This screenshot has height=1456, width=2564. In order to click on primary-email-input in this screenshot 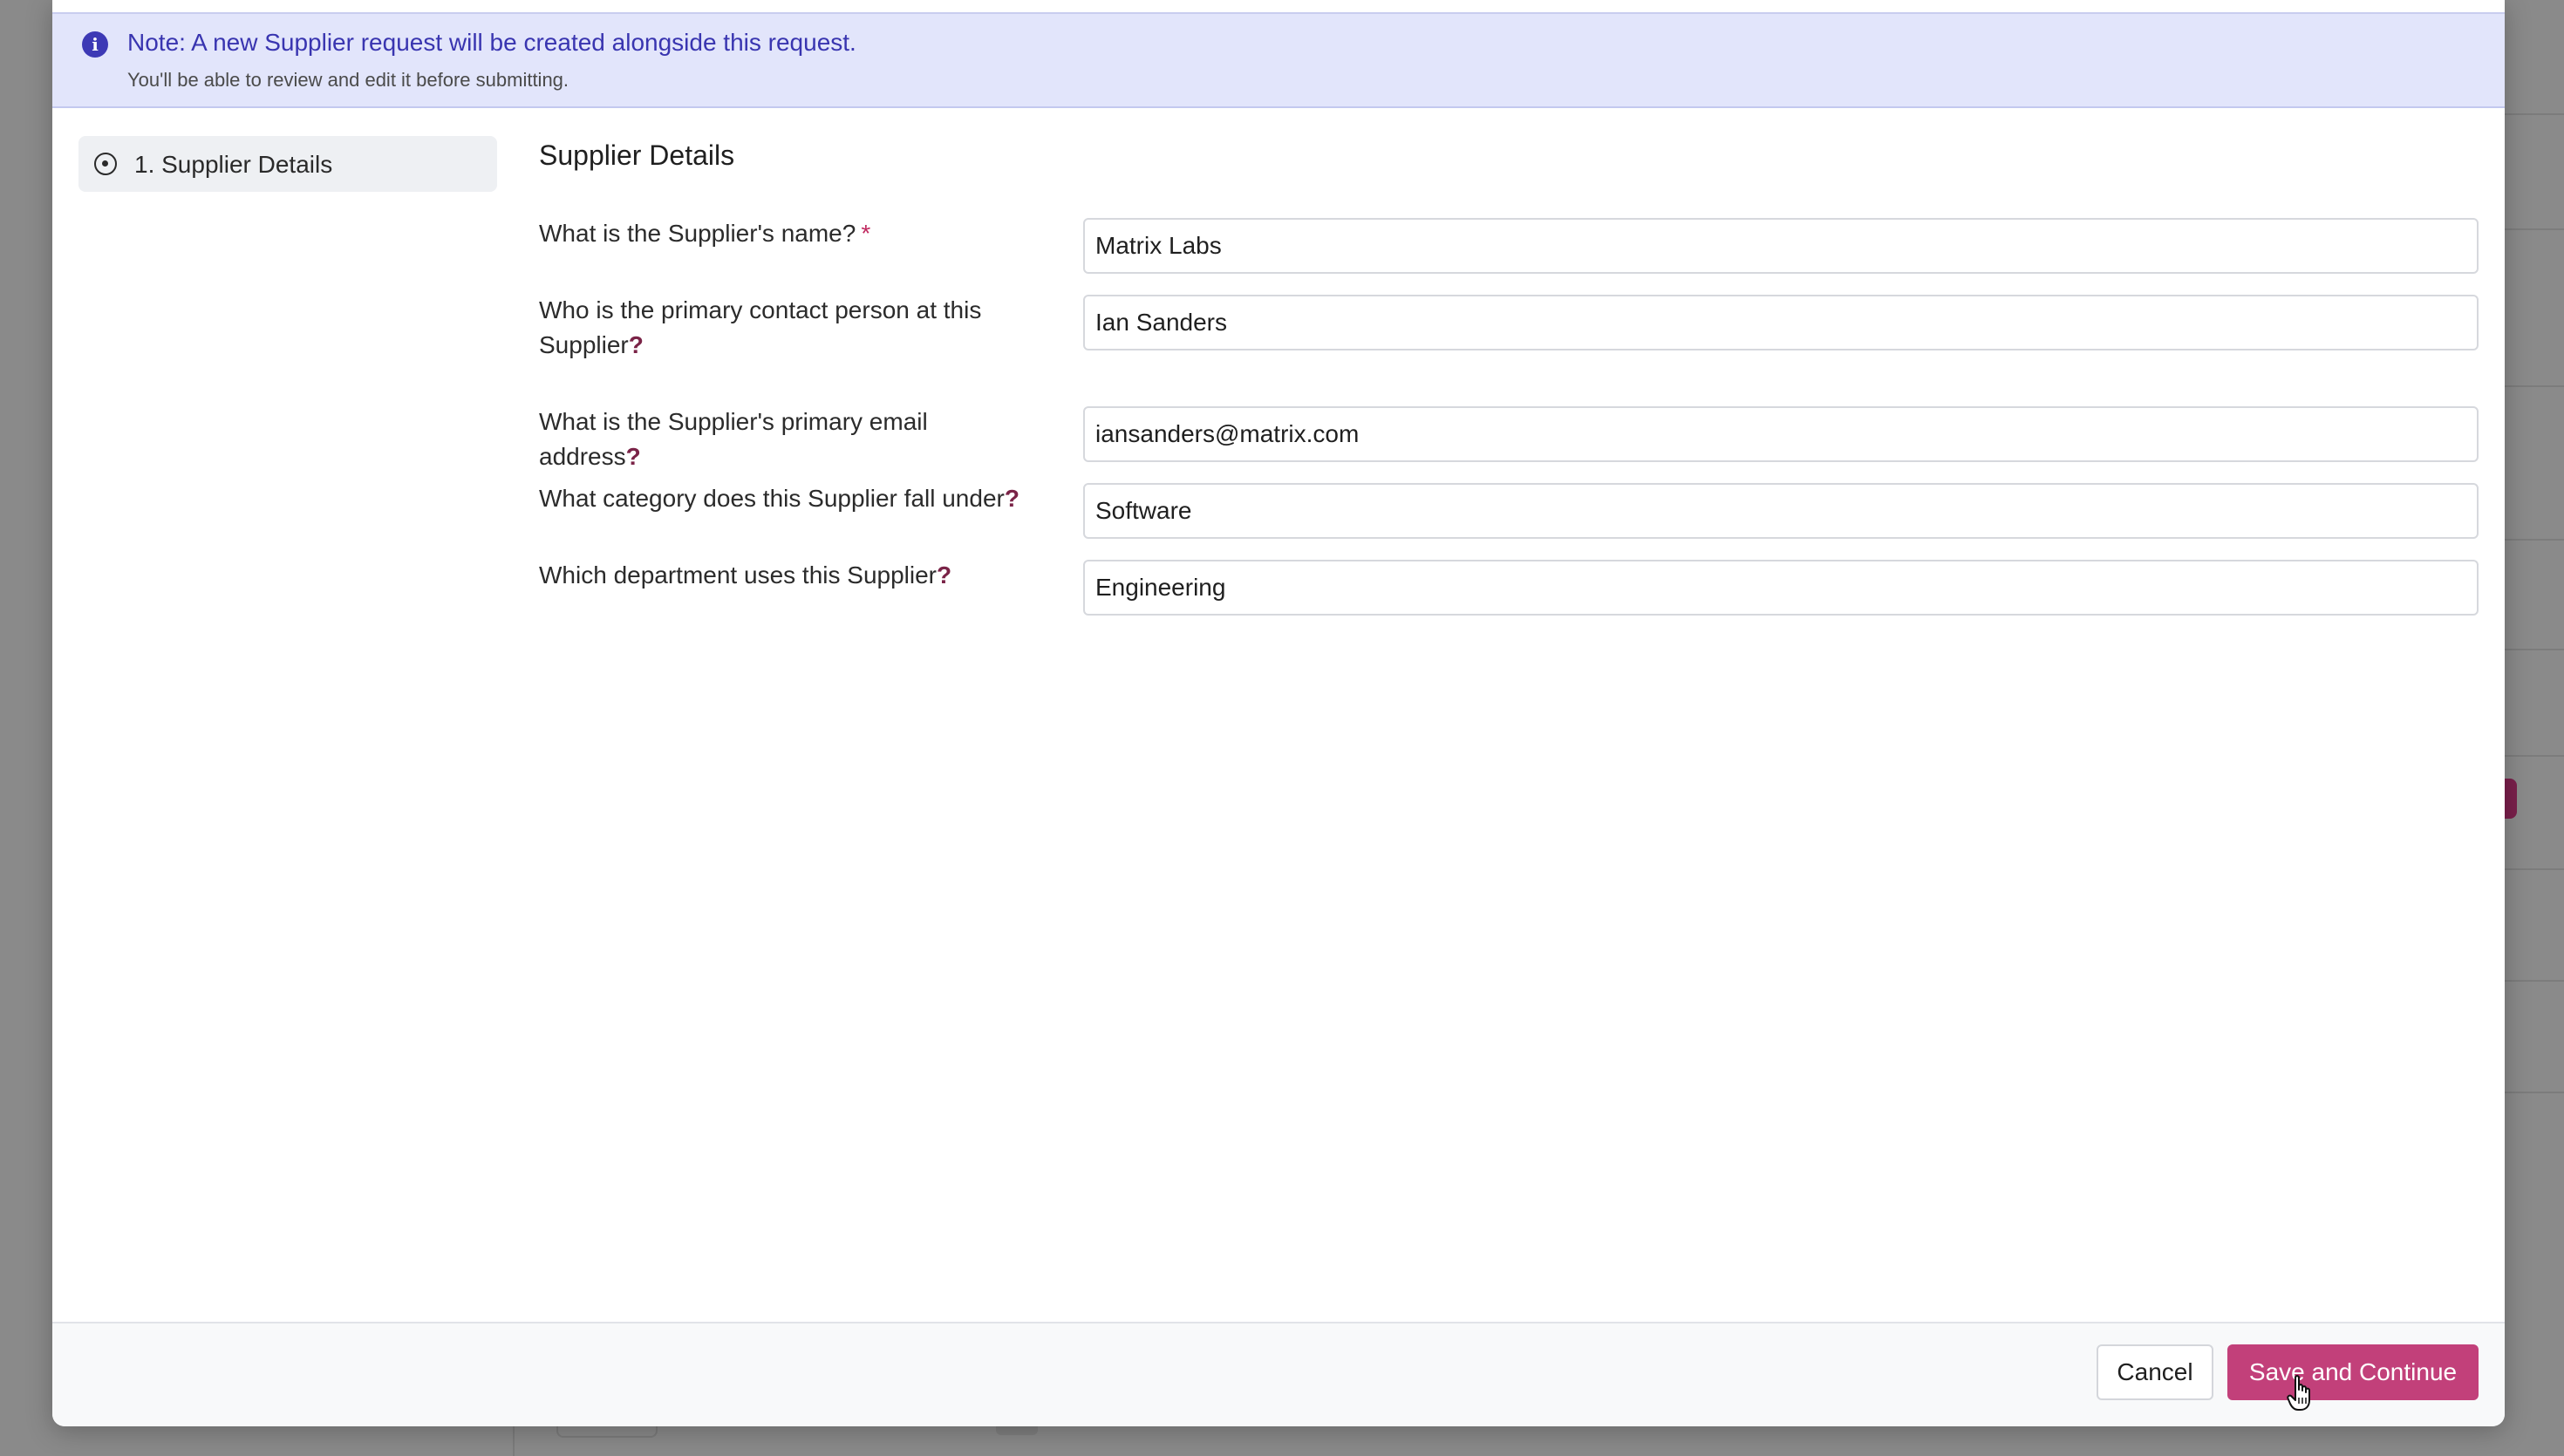, I will do `click(1781, 434)`.